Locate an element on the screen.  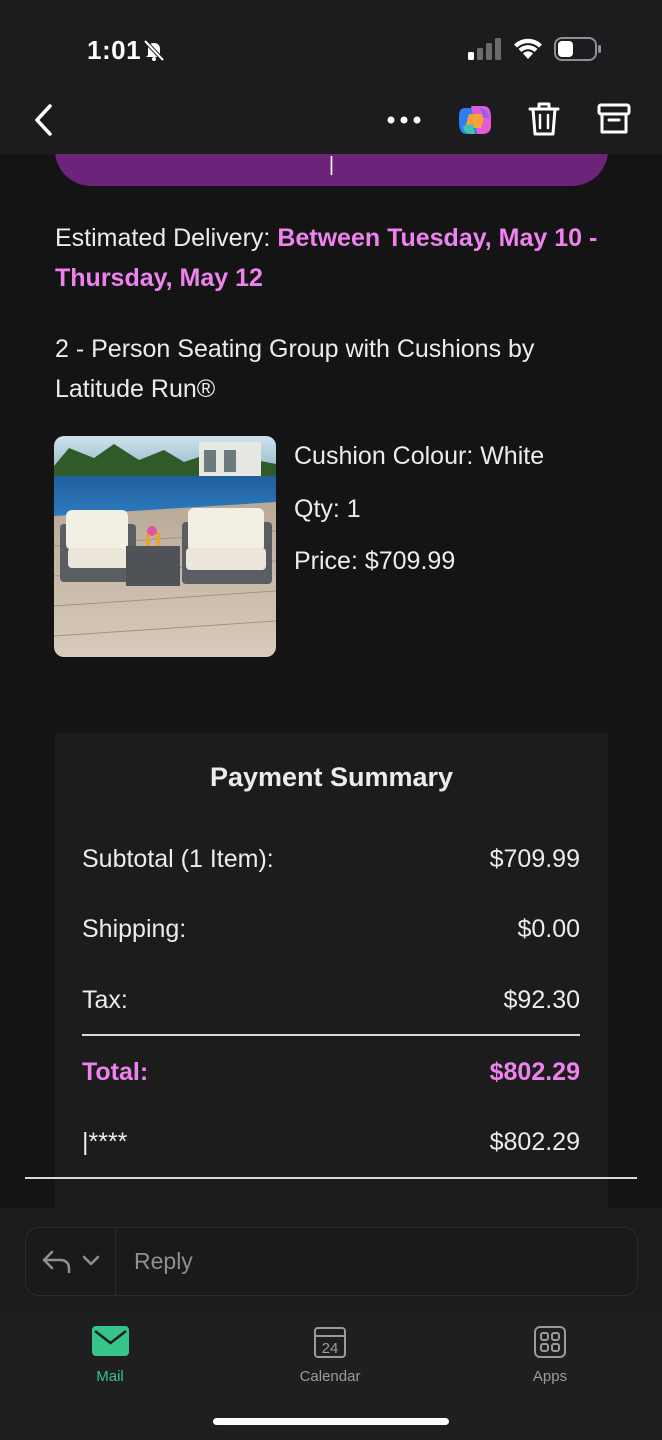
payment-method-row: |**** $802.29 is located at coordinates (331, 1142).